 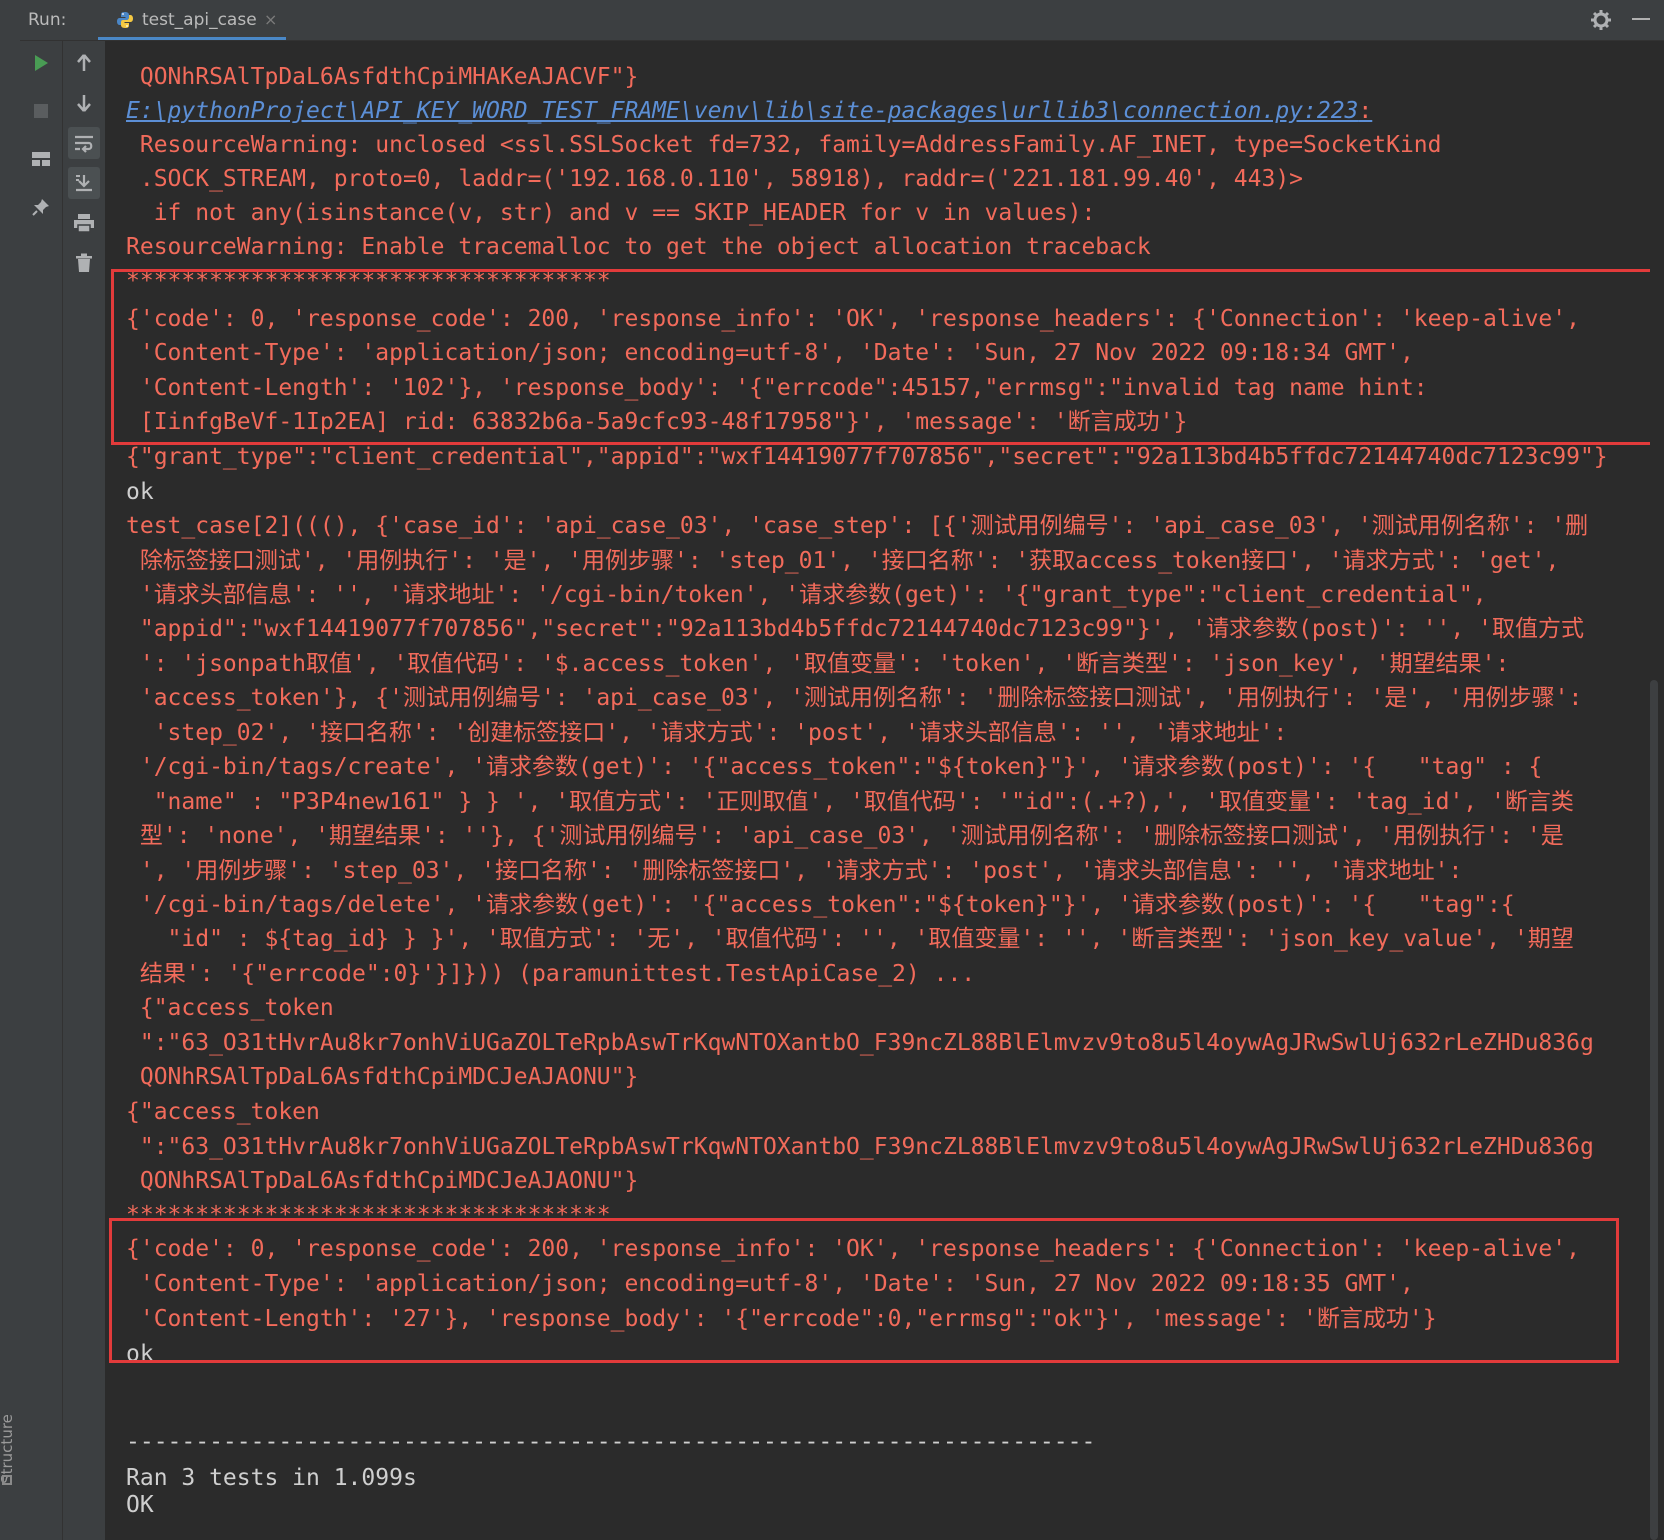 What do you see at coordinates (84, 143) in the screenshot?
I see `soft-wrap-icon` at bounding box center [84, 143].